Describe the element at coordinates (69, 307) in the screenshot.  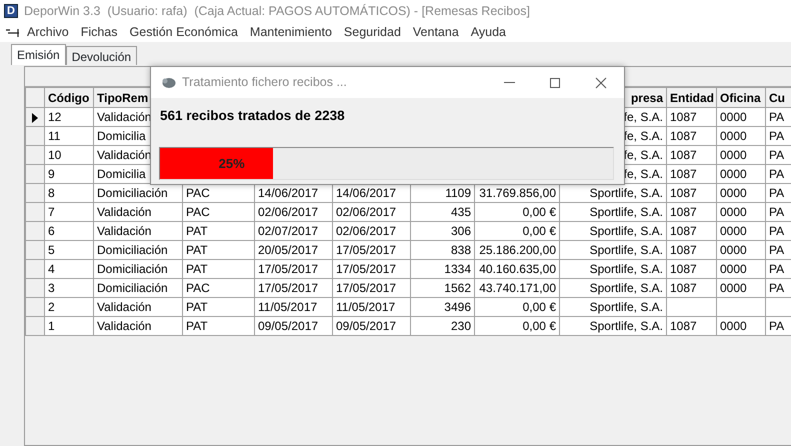
I see `table-cell: 2` at that location.